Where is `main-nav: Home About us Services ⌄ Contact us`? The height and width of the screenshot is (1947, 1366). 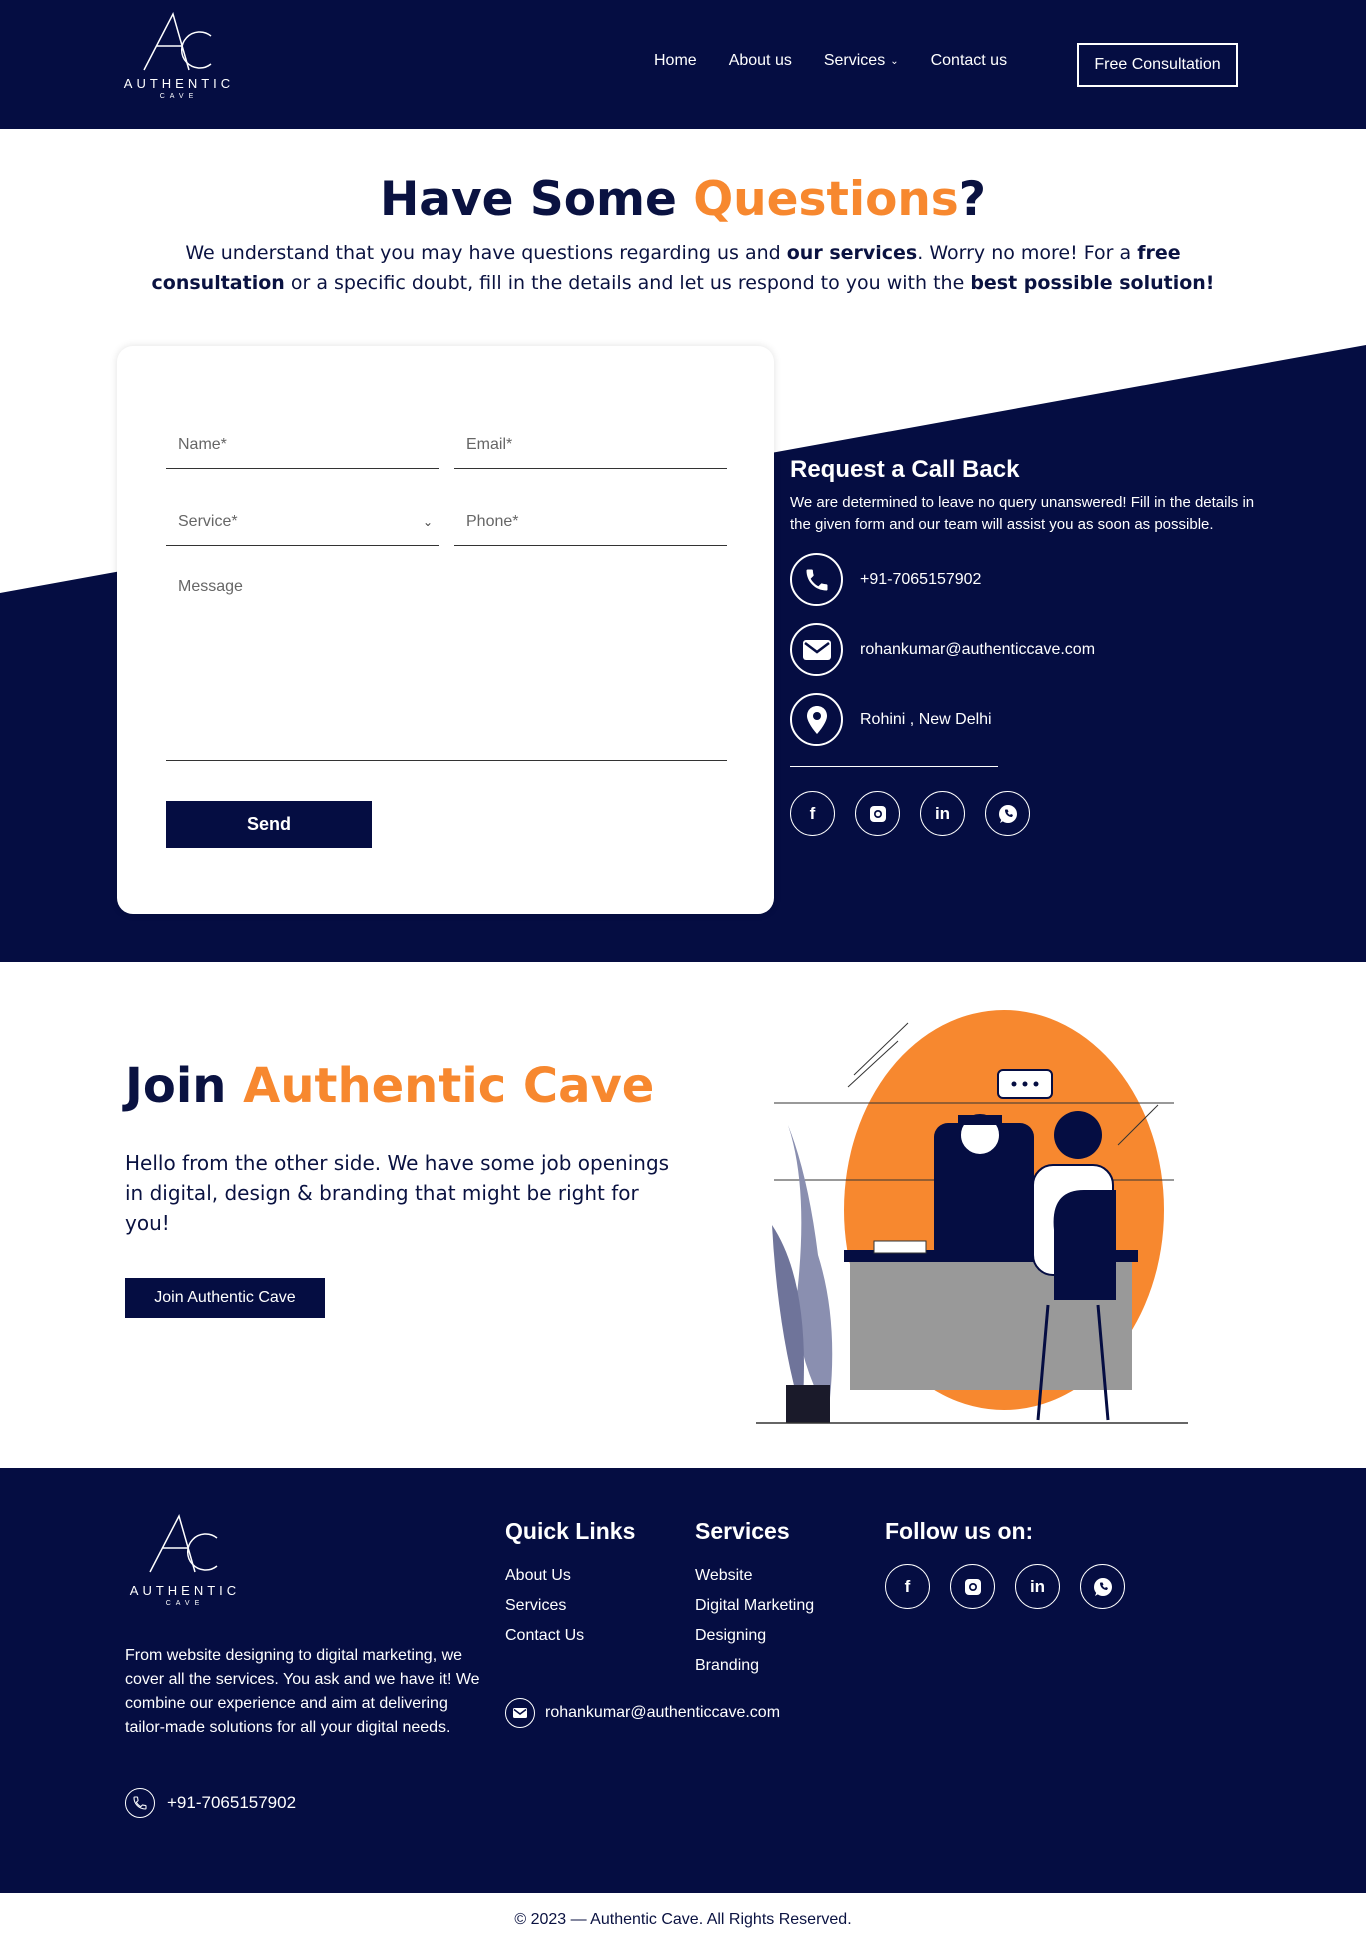
main-nav: Home About us Services ⌄ Contact us is located at coordinates (830, 61).